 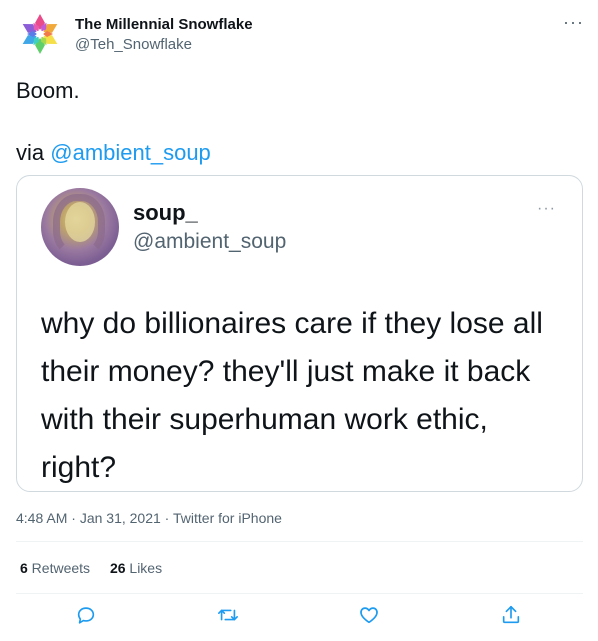 I want to click on likes-label: Likes, so click(x=144, y=568).